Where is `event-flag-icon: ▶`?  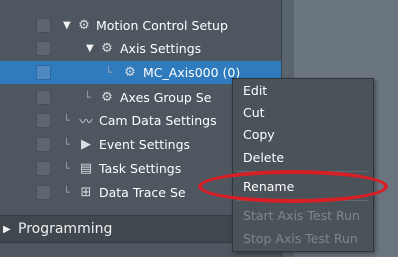
event-flag-icon: ▶ is located at coordinates (86, 144).